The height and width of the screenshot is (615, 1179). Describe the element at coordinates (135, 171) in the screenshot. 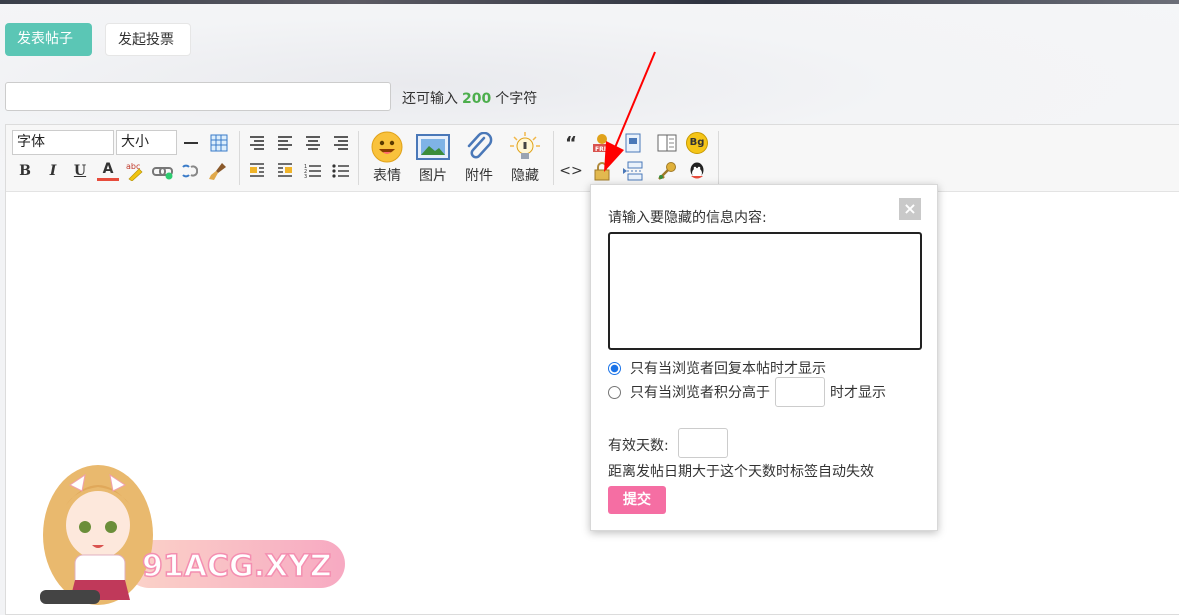

I see `highlight-icon: abc` at that location.